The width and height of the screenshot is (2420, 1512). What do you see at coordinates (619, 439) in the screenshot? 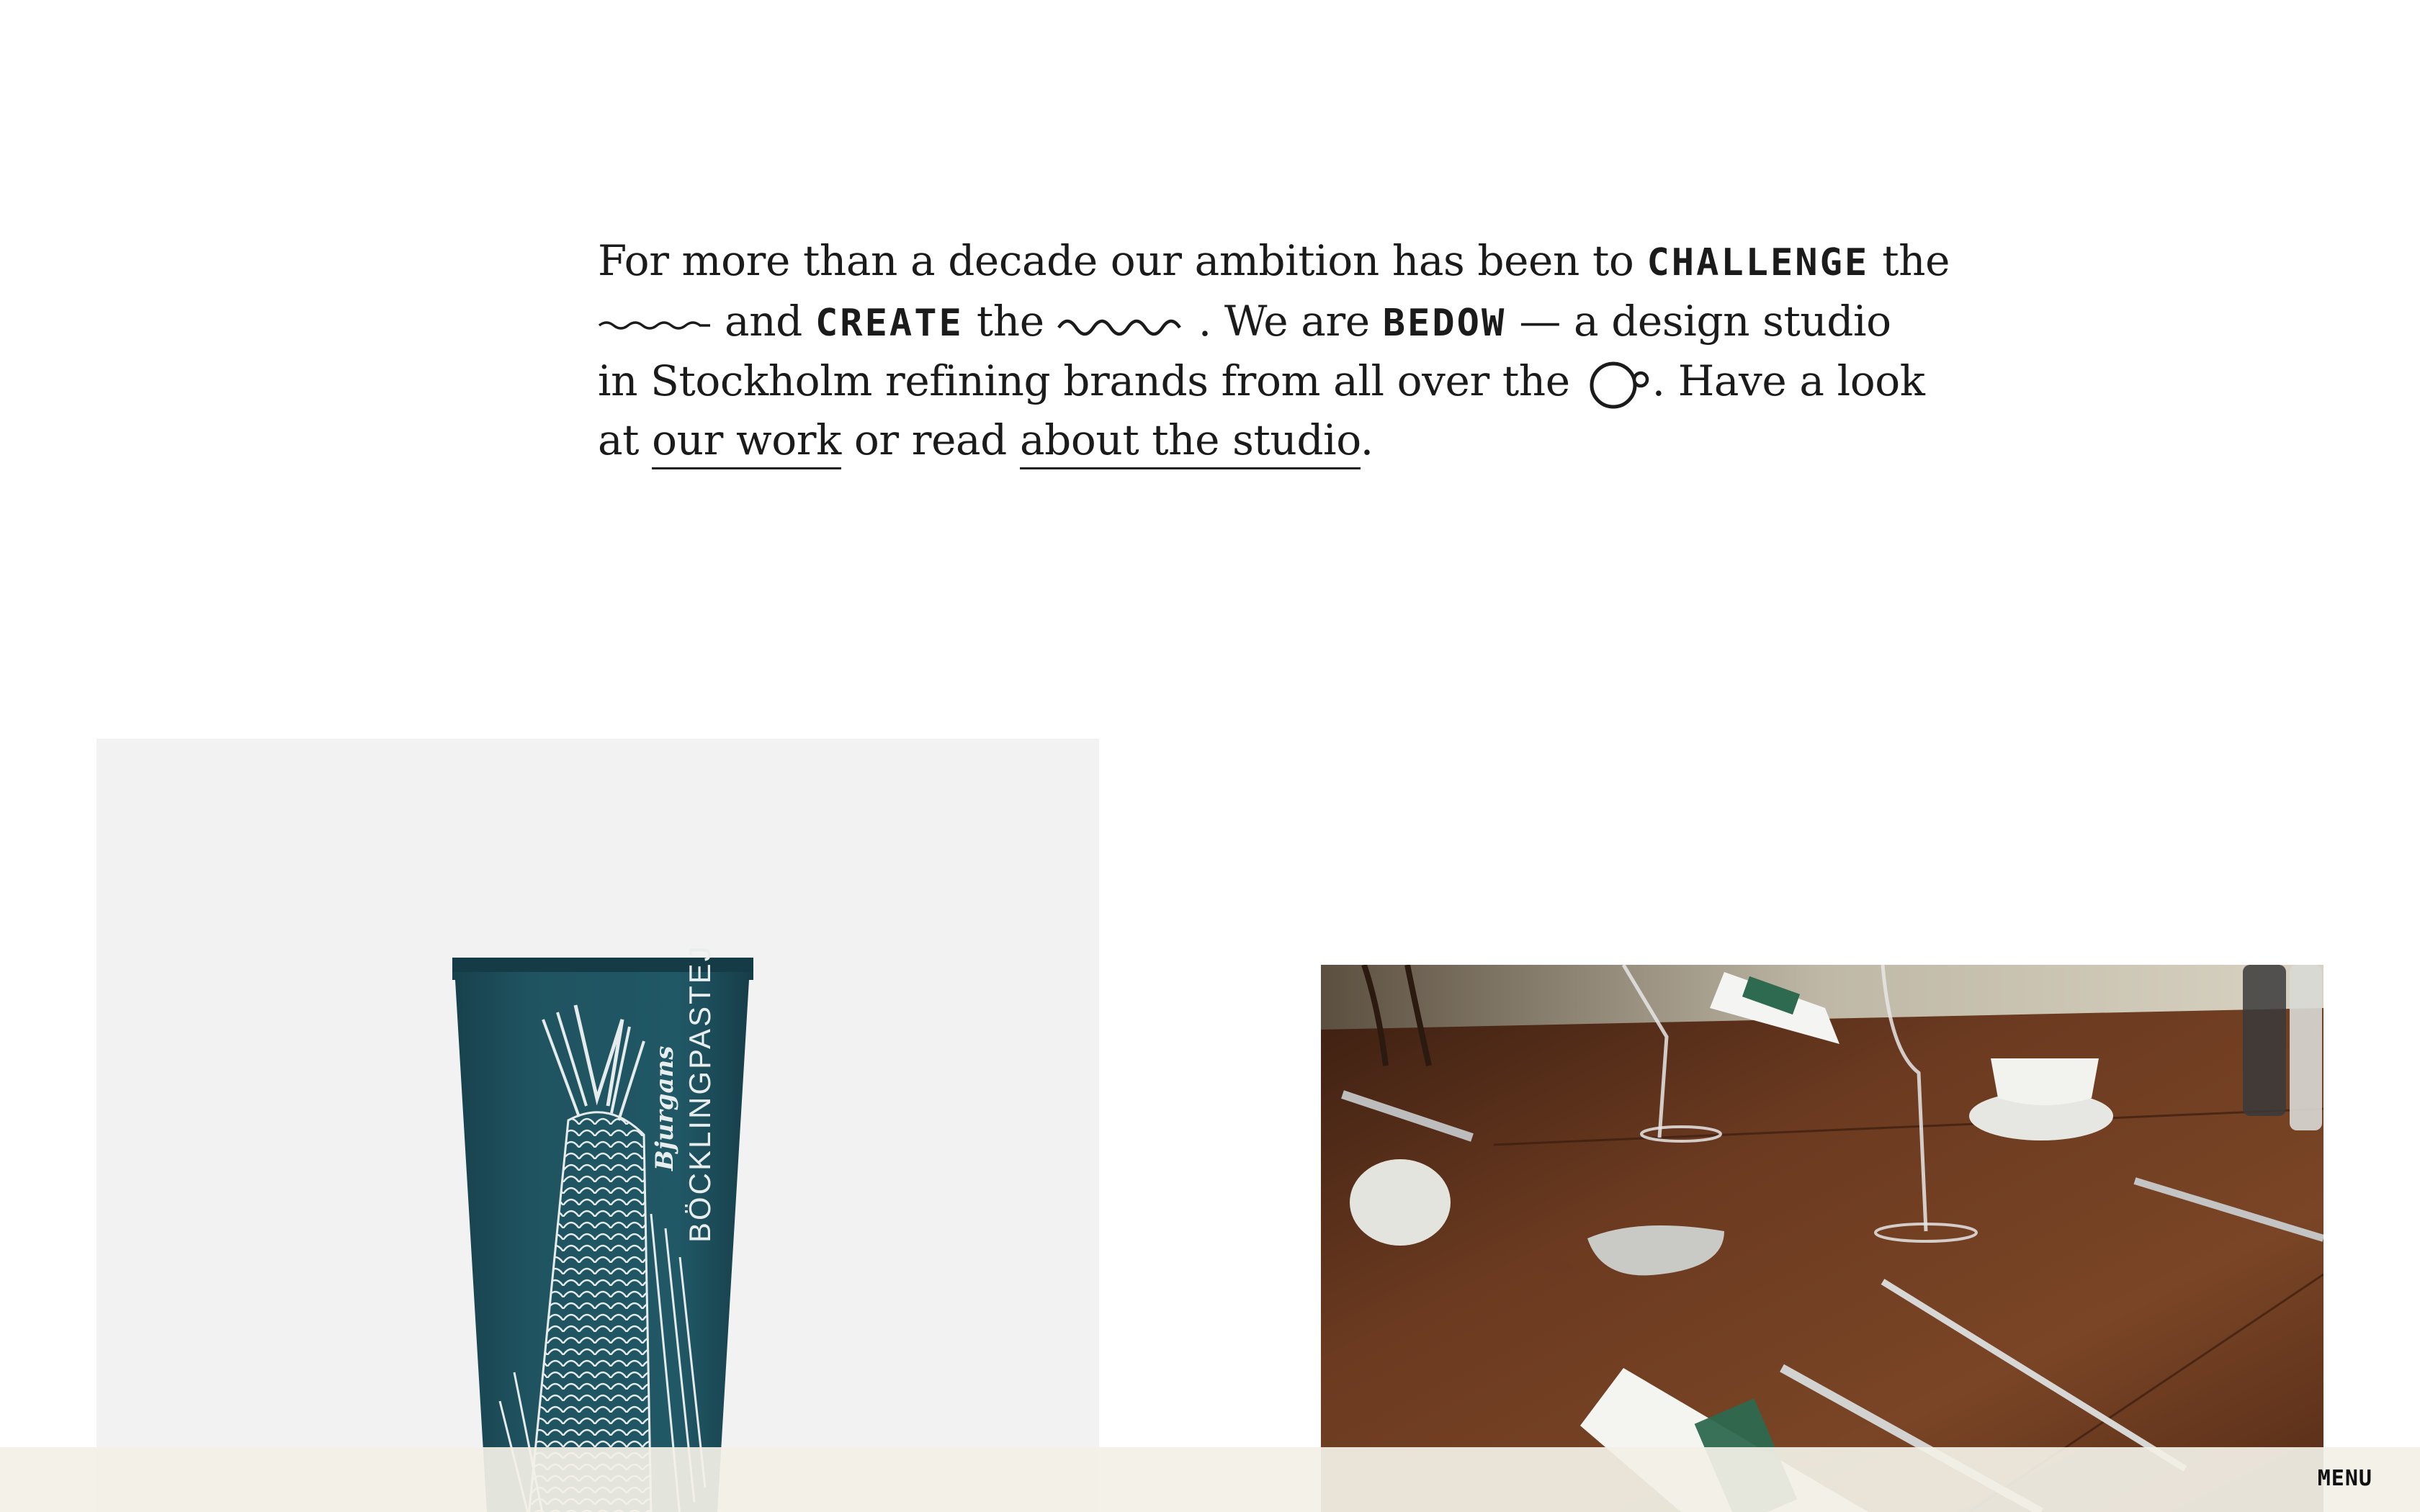
I see `intro-text: at` at bounding box center [619, 439].